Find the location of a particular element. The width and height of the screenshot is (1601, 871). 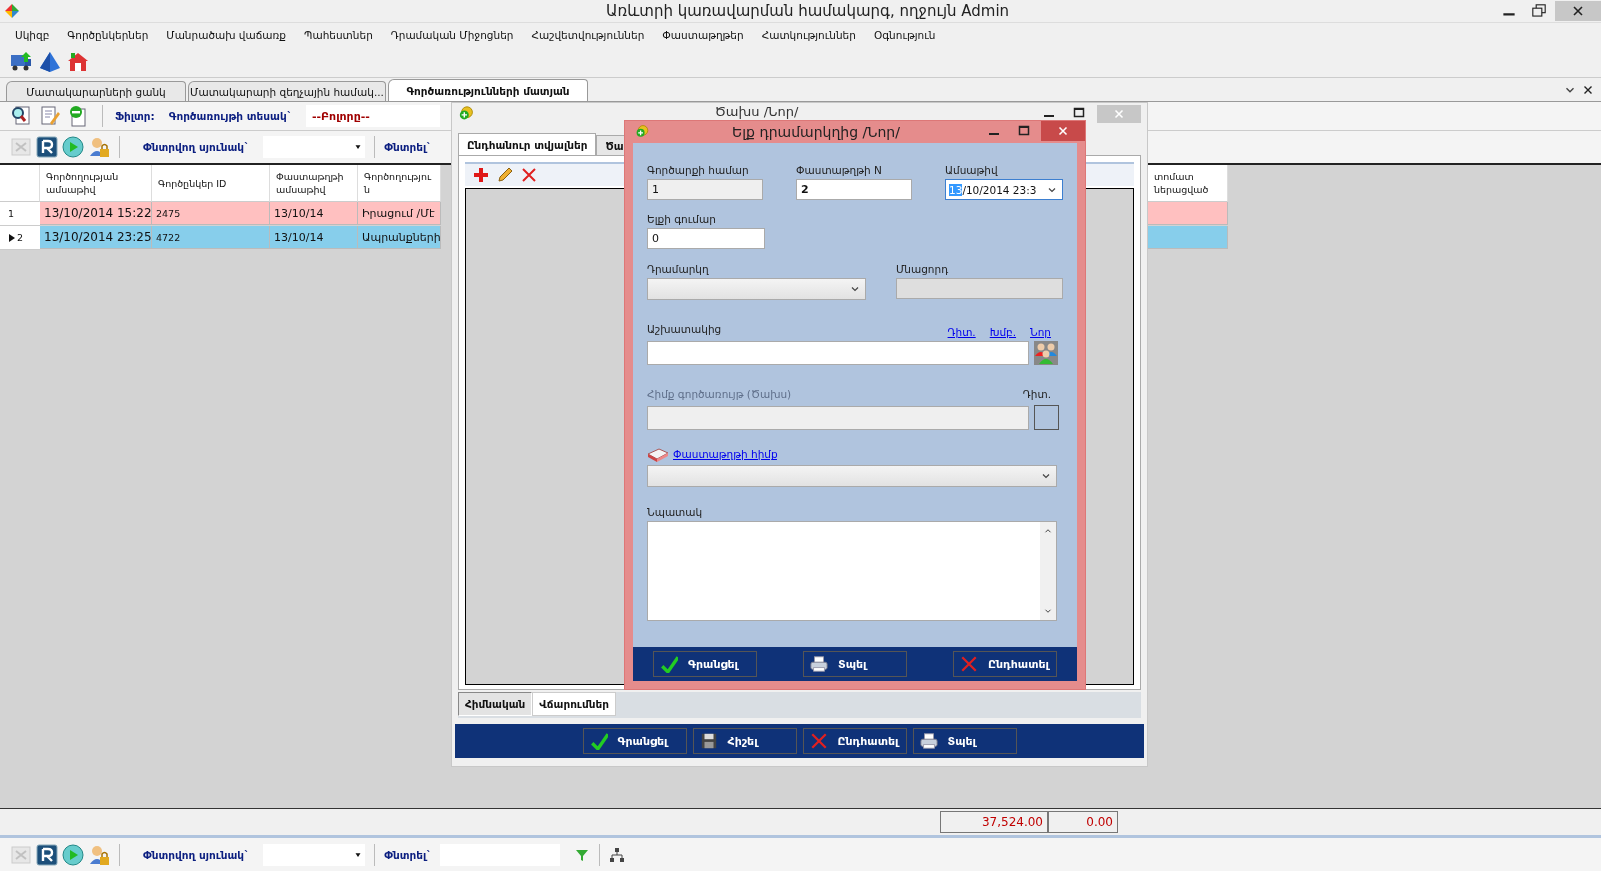

field-label: Փաստաթղթի N is located at coordinates (839, 170).